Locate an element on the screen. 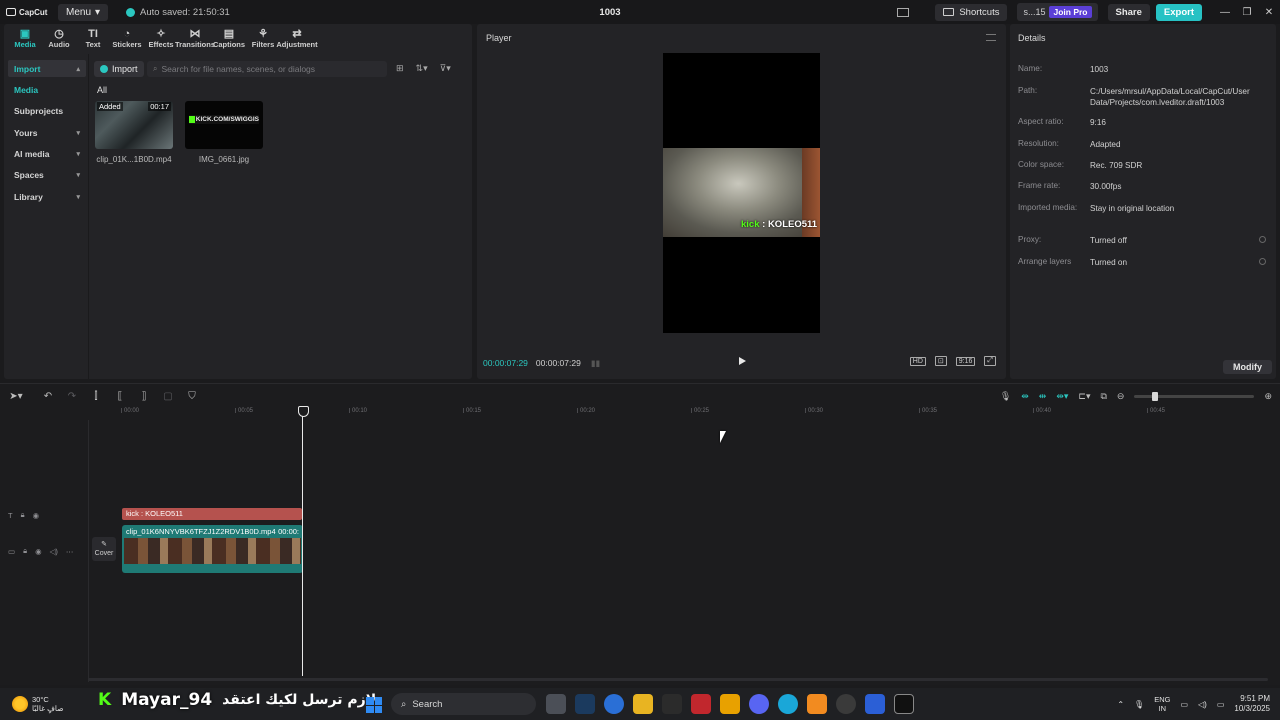 The height and width of the screenshot is (720, 1280). steam-icon is located at coordinates (585, 704).